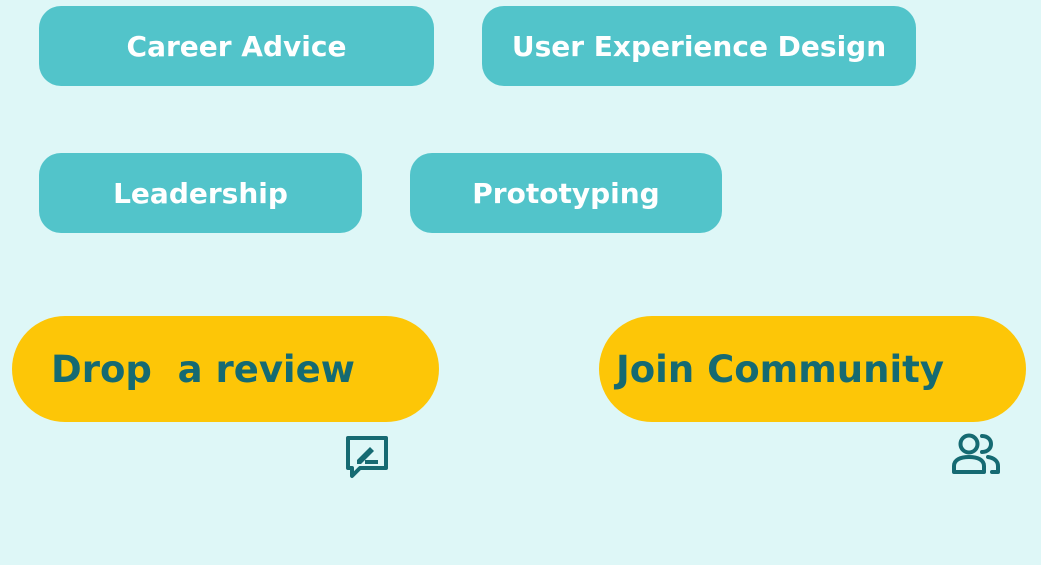 This screenshot has height=565, width=1041. I want to click on tag-prototyping: Prototyping, so click(566, 193).